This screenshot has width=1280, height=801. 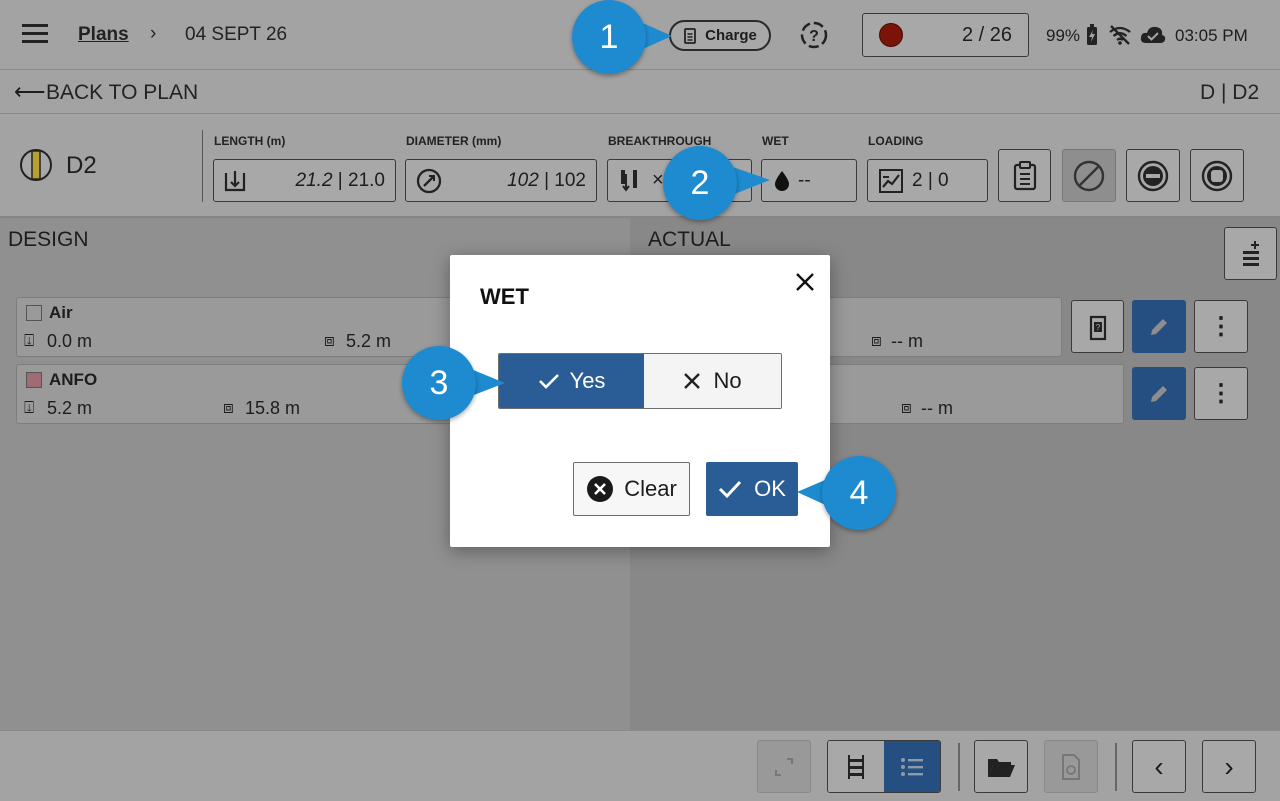 What do you see at coordinates (700, 183) in the screenshot?
I see `callout-2-badge: 2` at bounding box center [700, 183].